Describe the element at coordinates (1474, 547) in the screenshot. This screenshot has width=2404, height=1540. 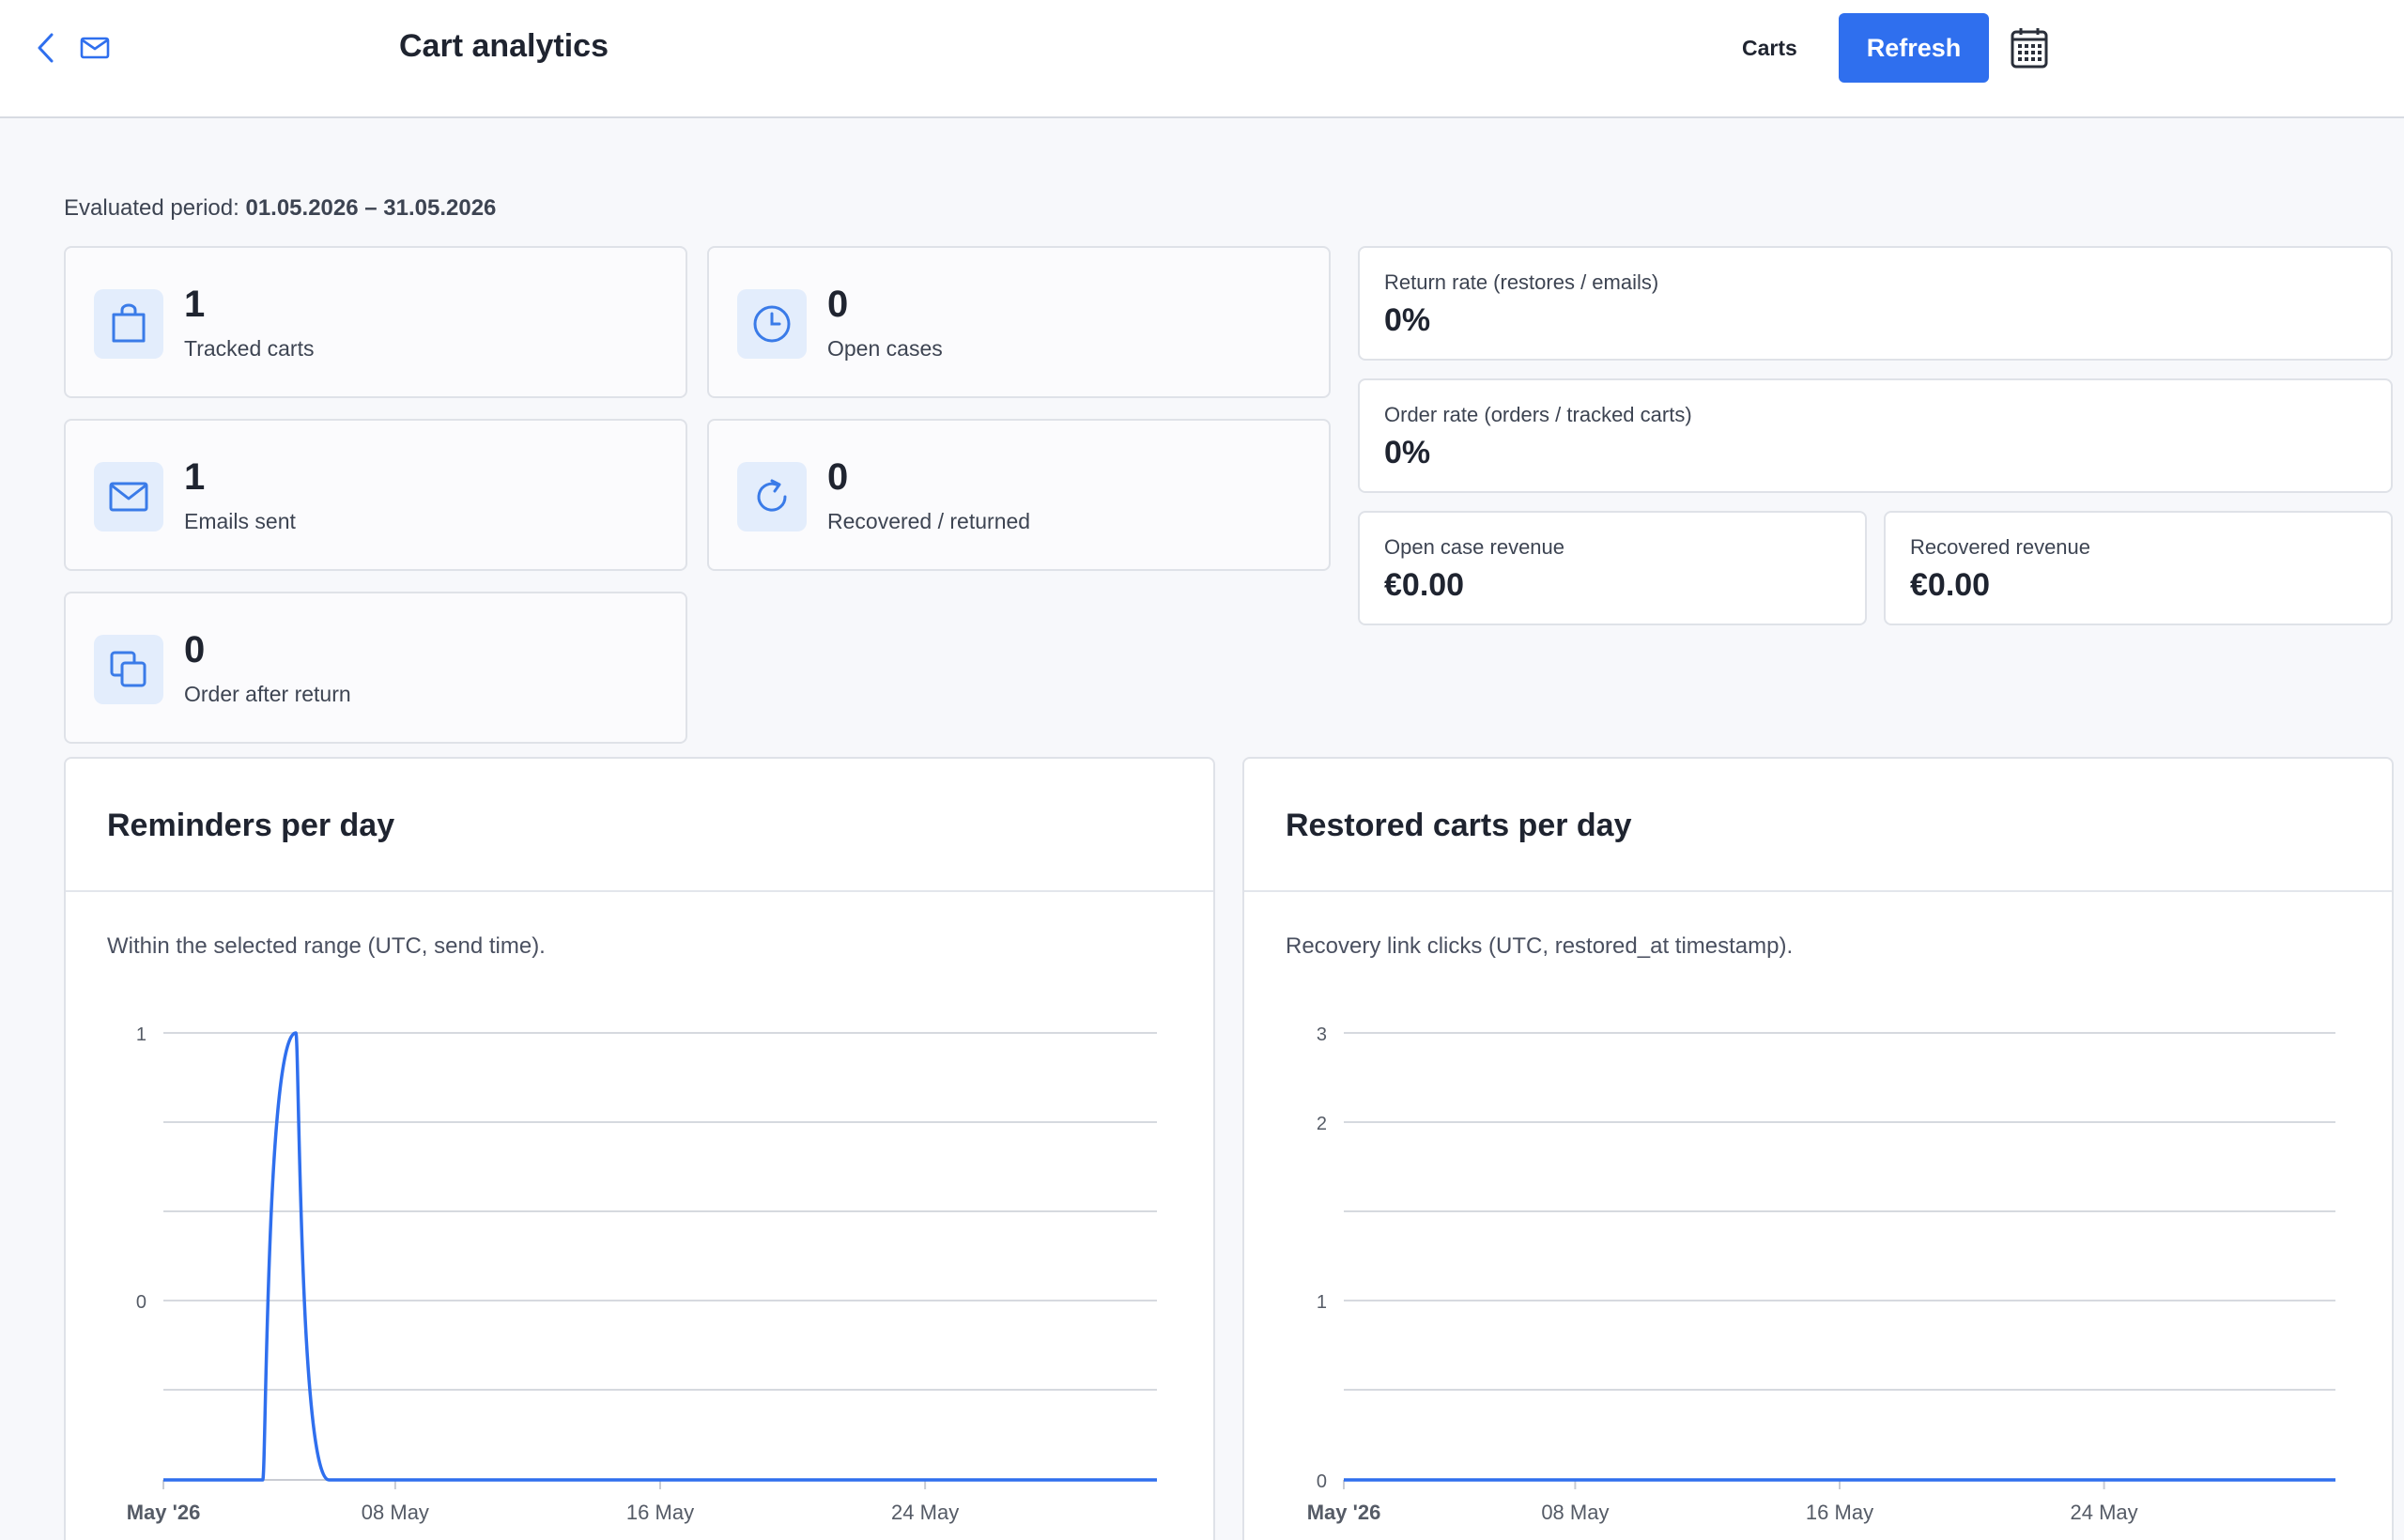
I see `metric-label: Open case revenue` at that location.